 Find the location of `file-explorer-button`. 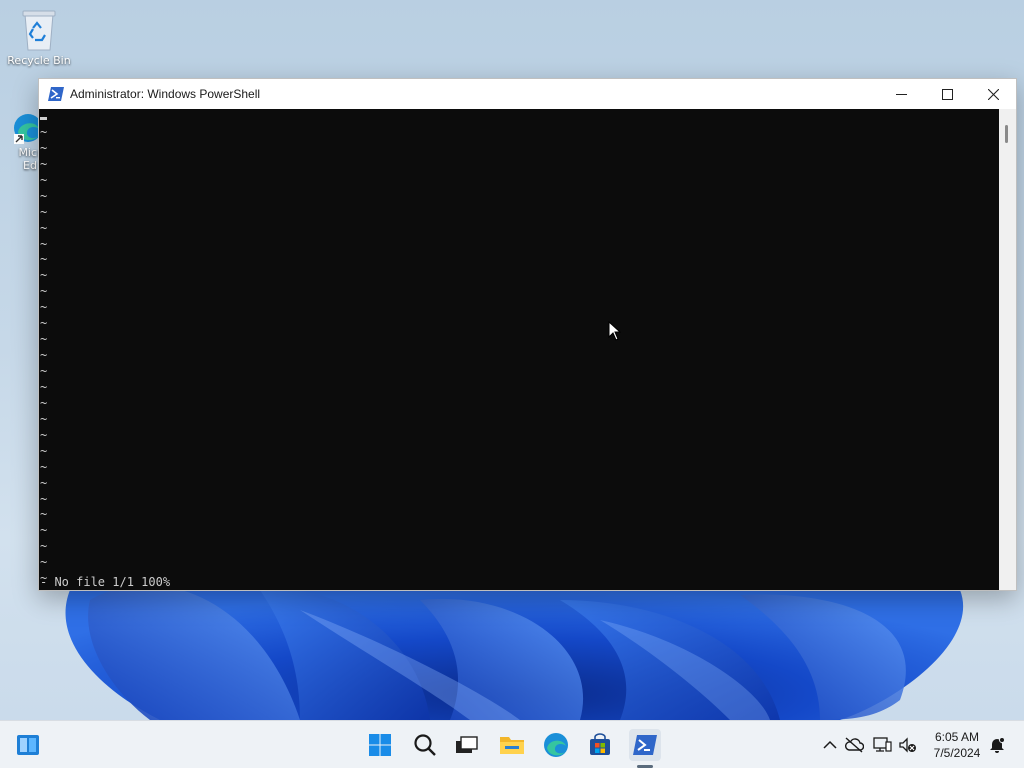

file-explorer-button is located at coordinates (512, 745).